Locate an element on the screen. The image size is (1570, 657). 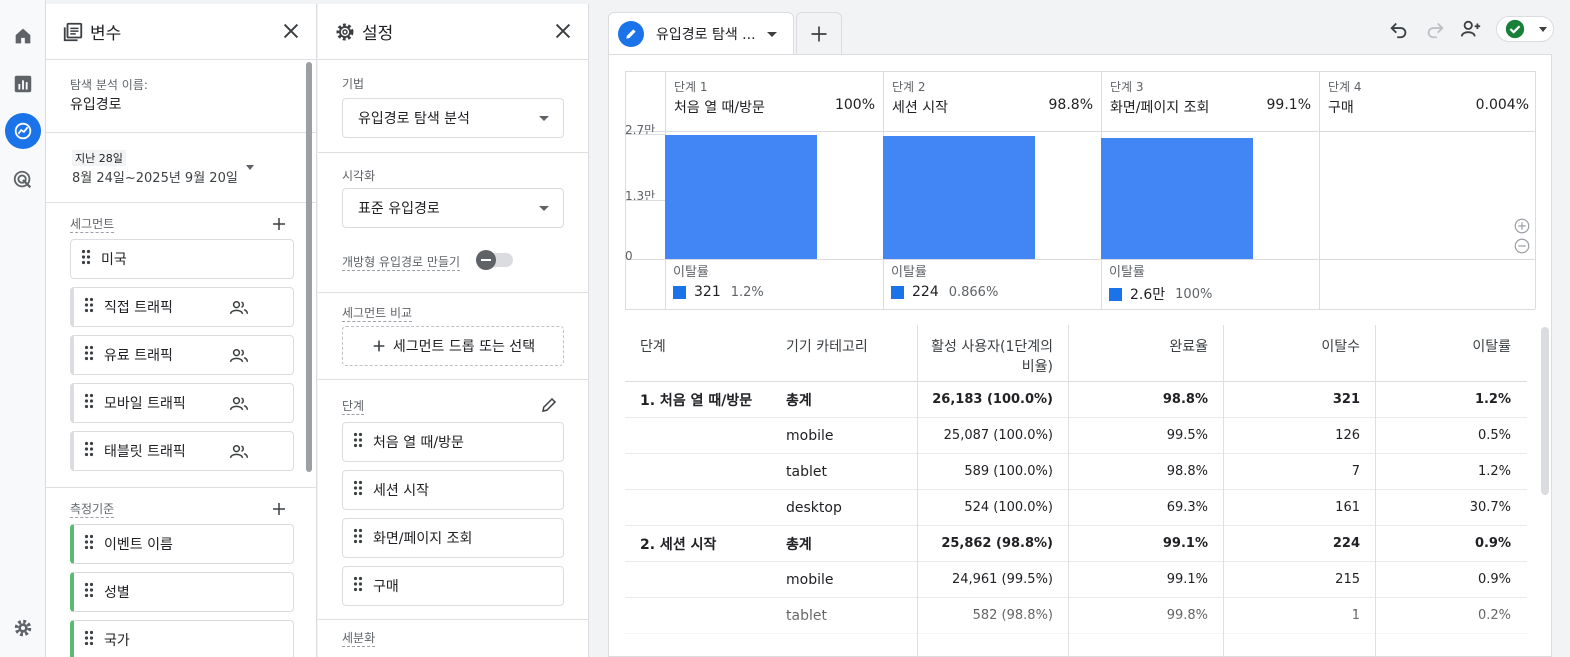
technique-select: 유입경로 탐색 분석 is located at coordinates (453, 118).